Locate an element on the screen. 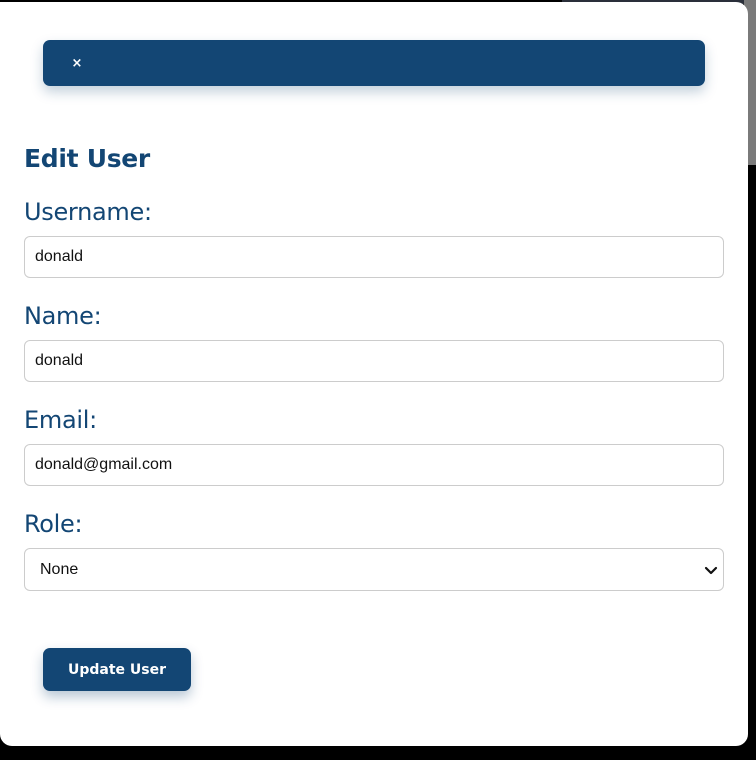  modal-header-bar: × is located at coordinates (374, 63).